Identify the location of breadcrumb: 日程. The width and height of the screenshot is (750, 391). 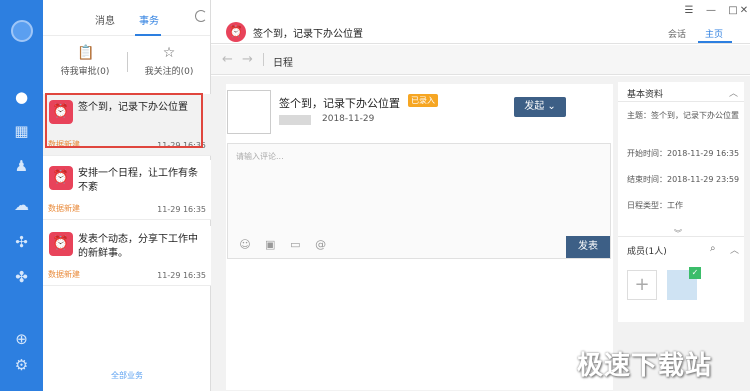
(283, 63).